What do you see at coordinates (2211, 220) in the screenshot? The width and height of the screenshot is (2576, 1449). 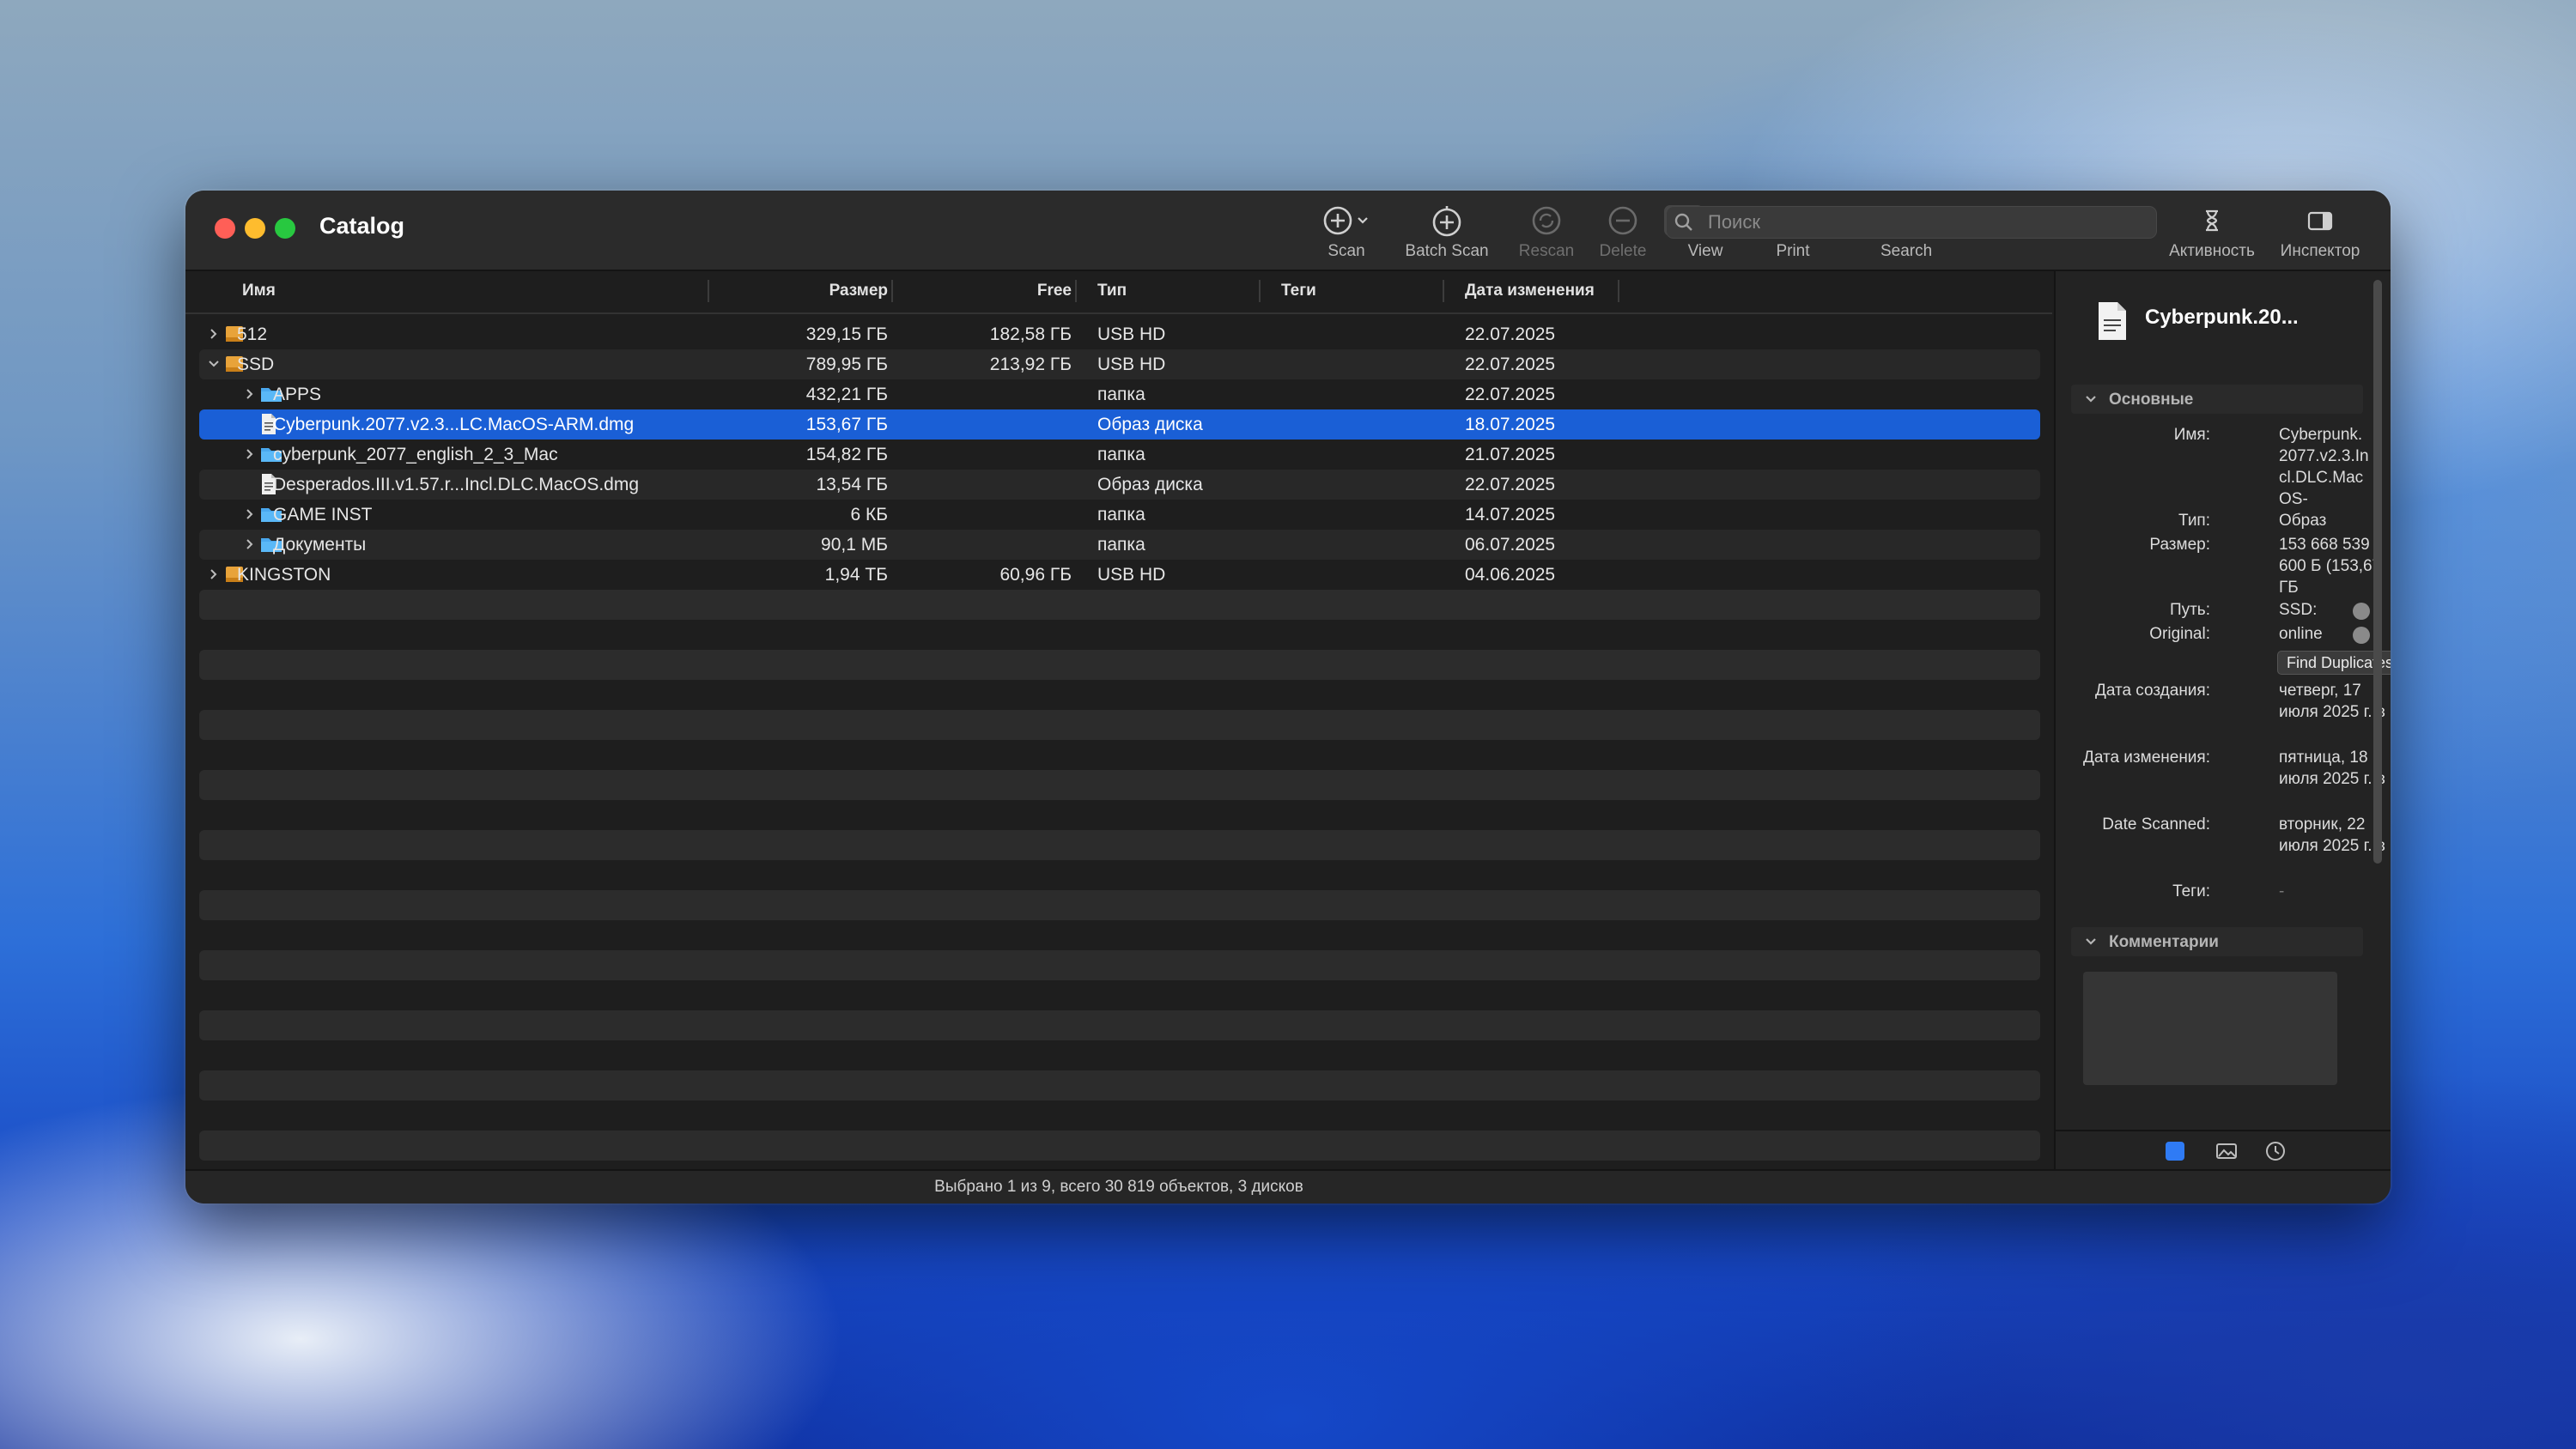 I see `hourglass-icon` at bounding box center [2211, 220].